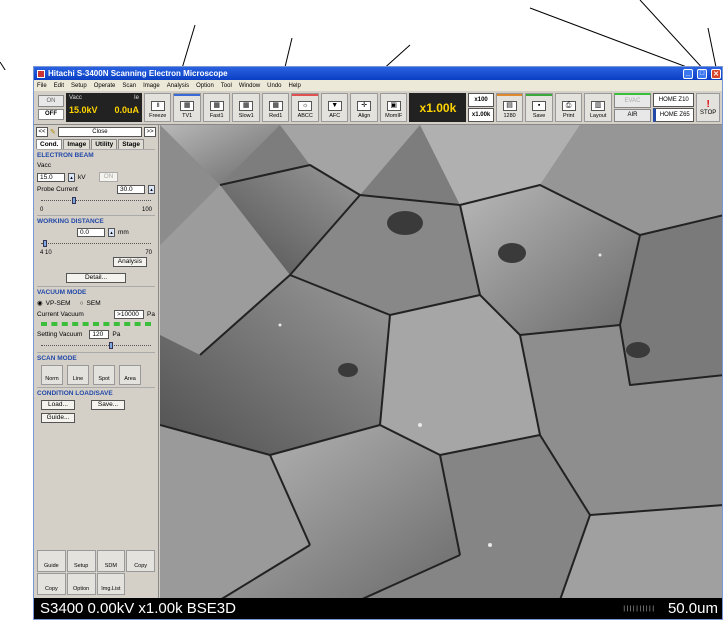 The image size is (723, 620). What do you see at coordinates (216, 107) in the screenshot?
I see `fast1-button: ▦ Fast1` at bounding box center [216, 107].